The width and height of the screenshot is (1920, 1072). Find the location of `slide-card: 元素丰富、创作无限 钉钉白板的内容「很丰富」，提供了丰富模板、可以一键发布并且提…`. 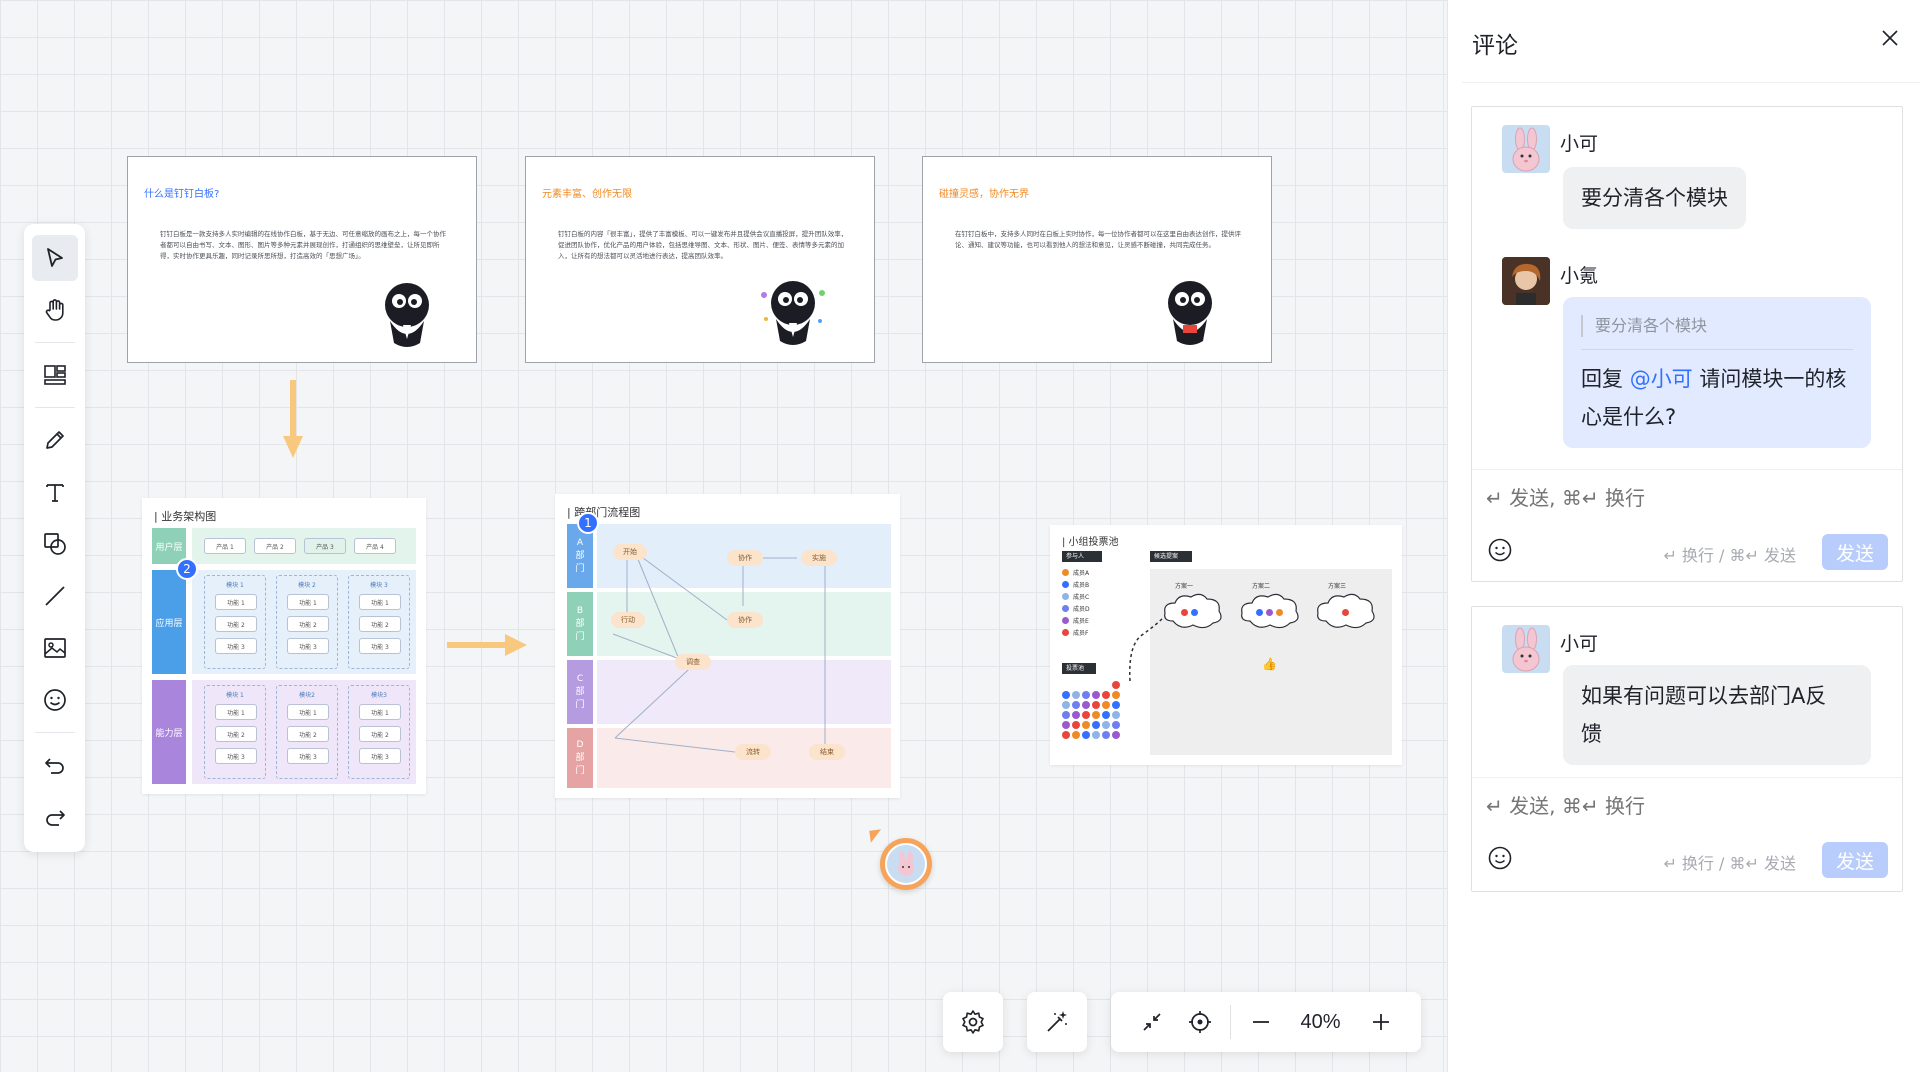

slide-card: 元素丰富、创作无限 钉钉白板的内容「很丰富」，提供了丰富模板、可以一键发布并且提… is located at coordinates (700, 259).